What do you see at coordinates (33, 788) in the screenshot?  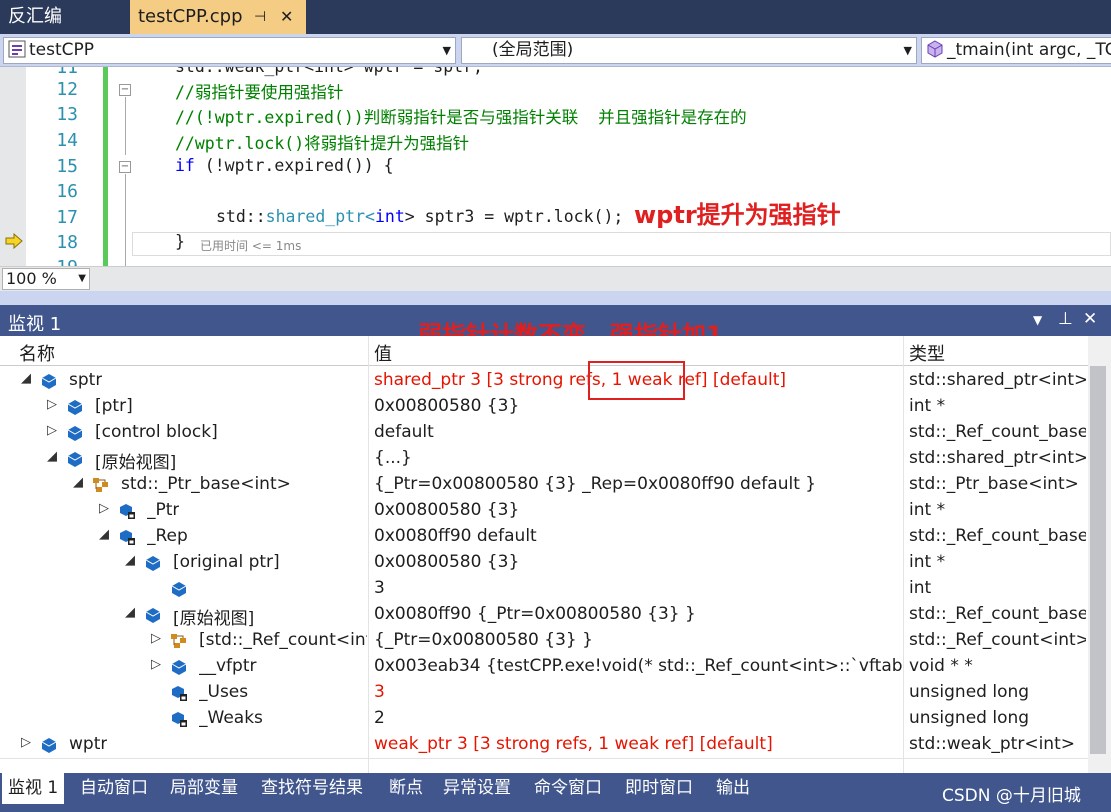 I see `tab-watch-1: 监视 1` at bounding box center [33, 788].